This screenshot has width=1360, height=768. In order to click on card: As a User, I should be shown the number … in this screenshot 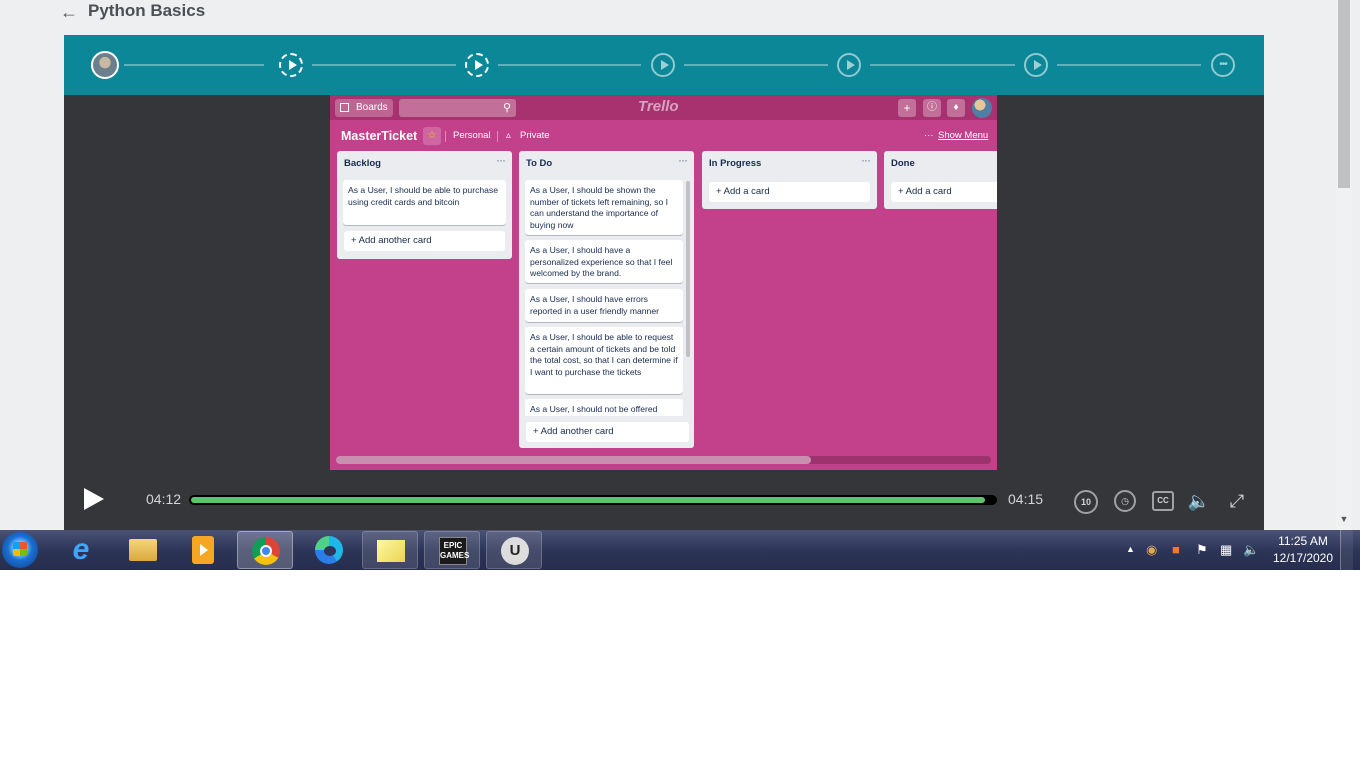, I will do `click(604, 207)`.